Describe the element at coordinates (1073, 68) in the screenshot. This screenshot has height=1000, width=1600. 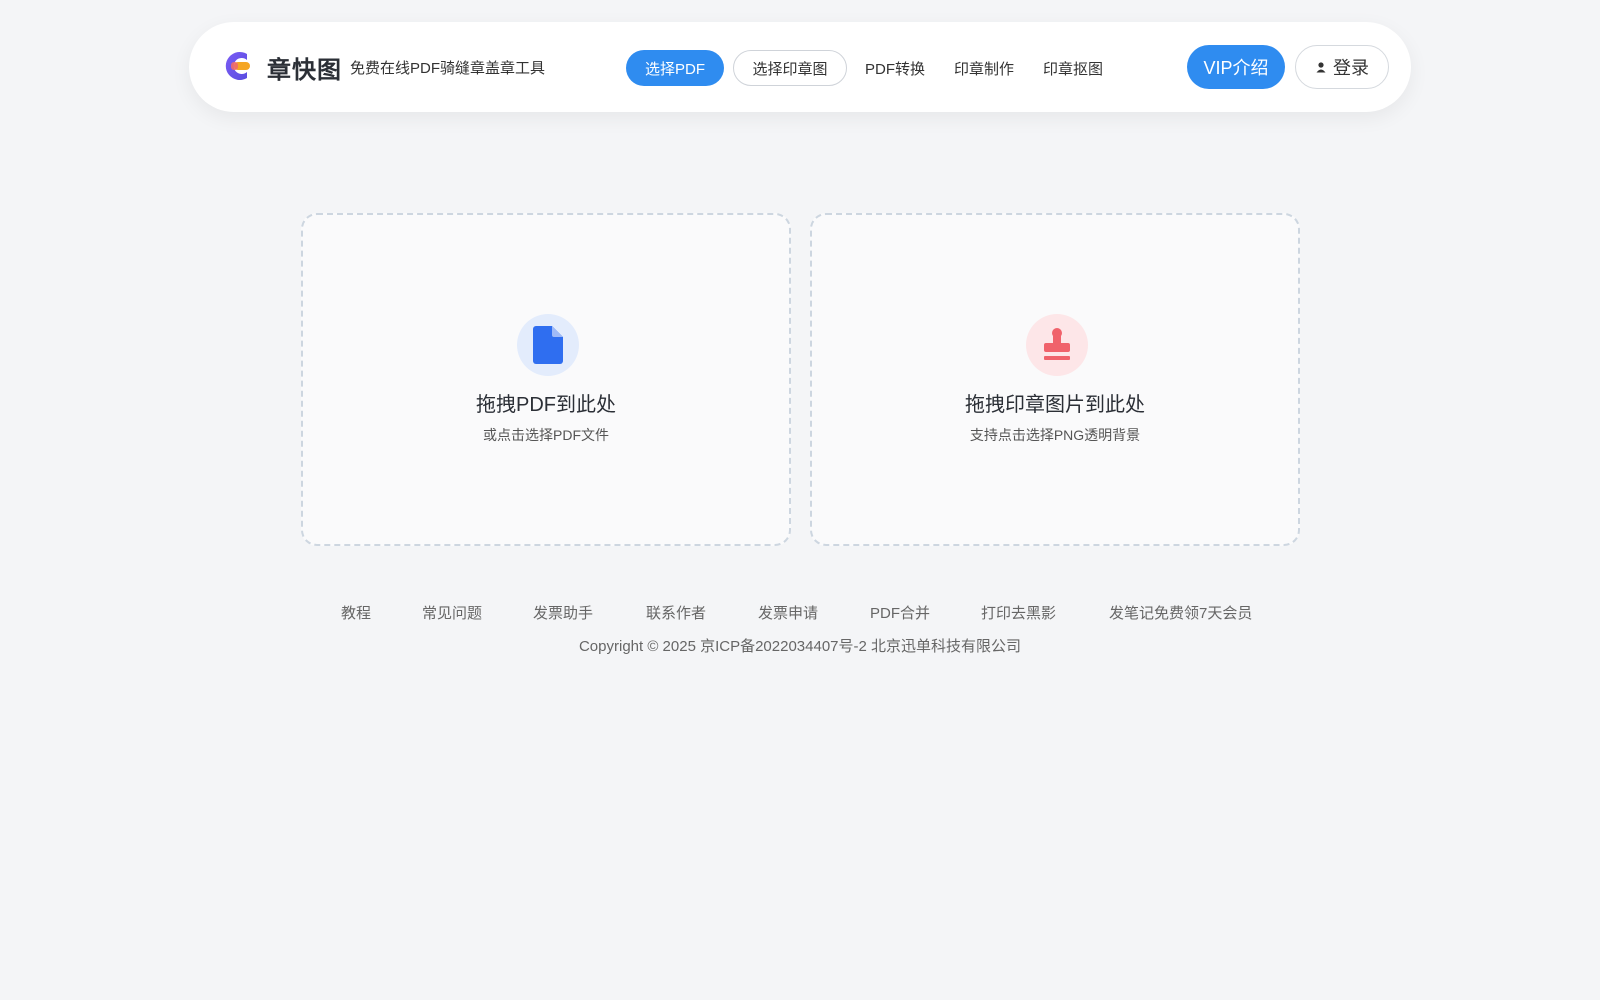
I see `nav-stamp-cutout: 印章抠图` at that location.